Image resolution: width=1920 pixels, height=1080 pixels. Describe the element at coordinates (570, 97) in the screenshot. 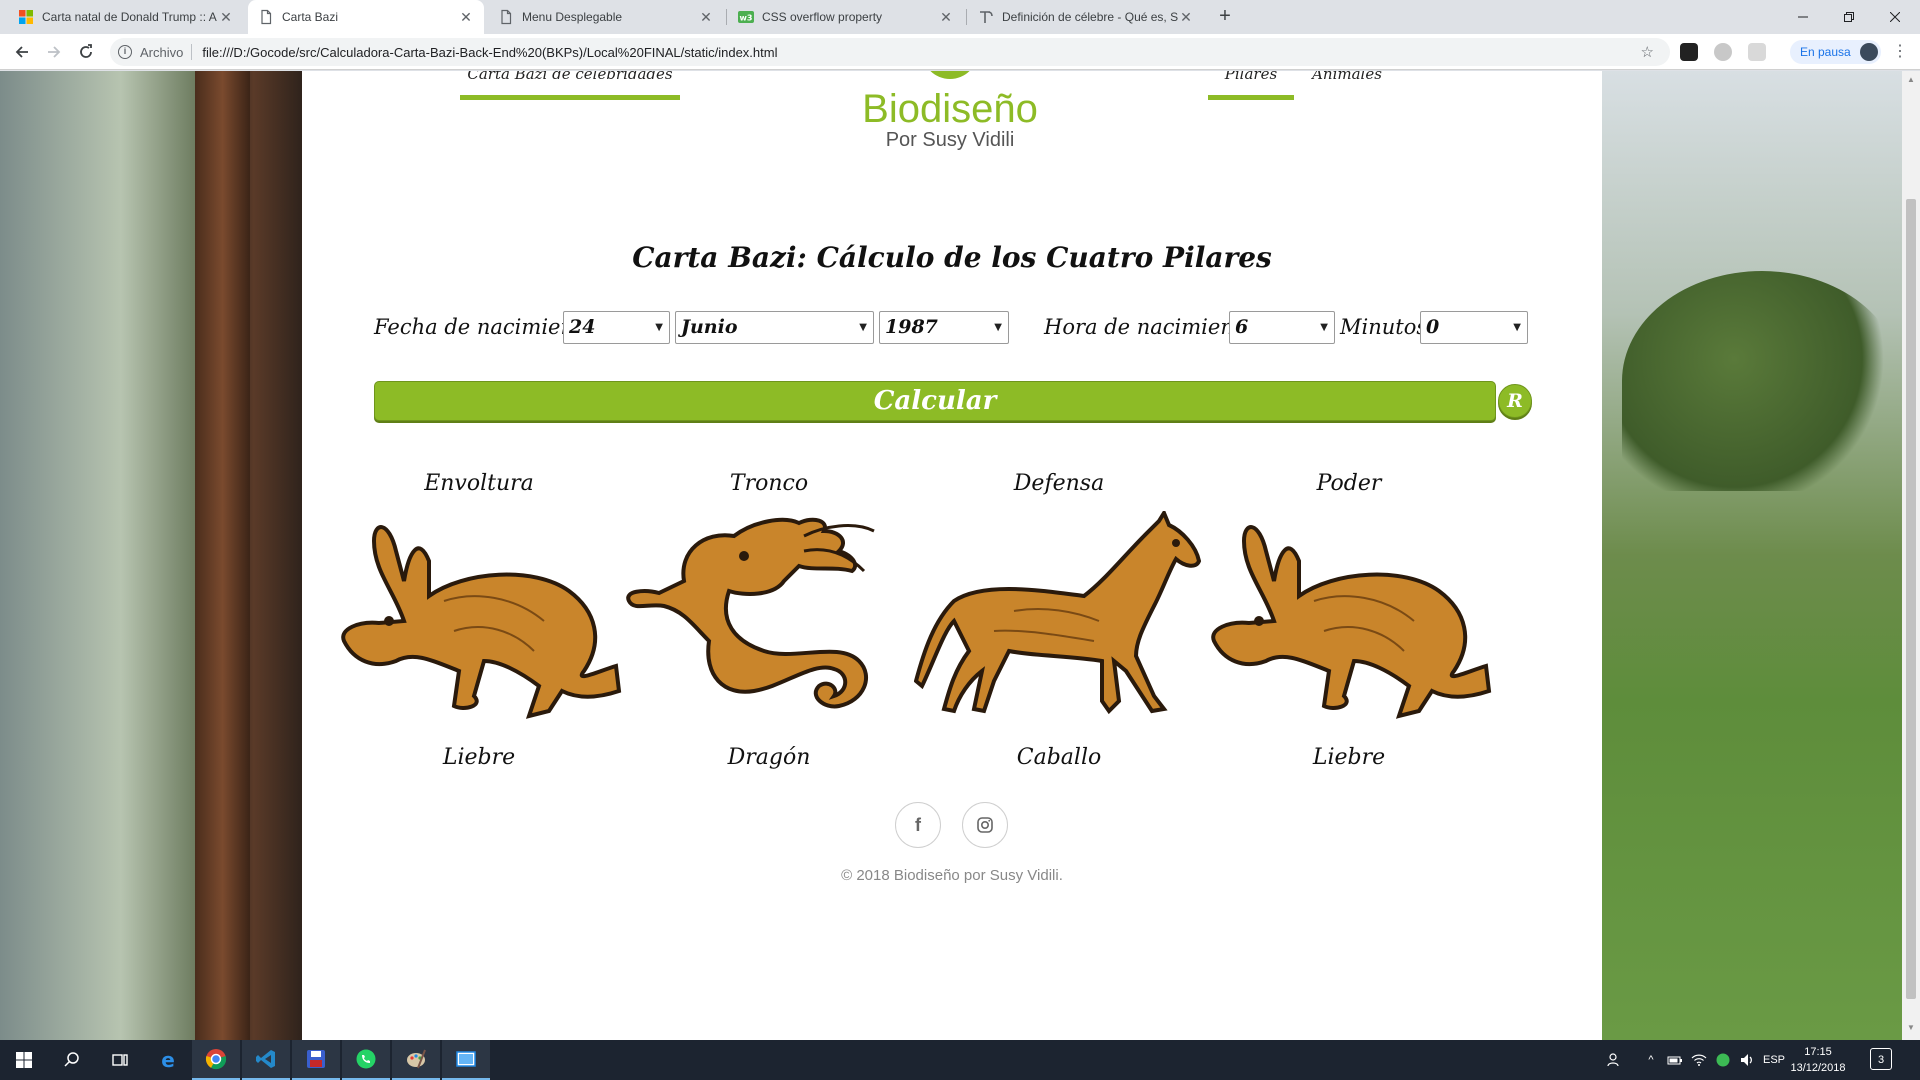

I see `nav-underline` at that location.